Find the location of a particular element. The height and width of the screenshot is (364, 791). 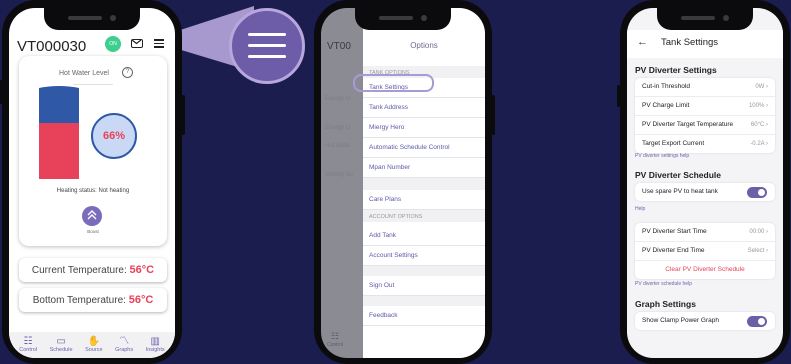

section-pv-diverter-schedule: PV Diverter Schedule is located at coordinates (678, 175).